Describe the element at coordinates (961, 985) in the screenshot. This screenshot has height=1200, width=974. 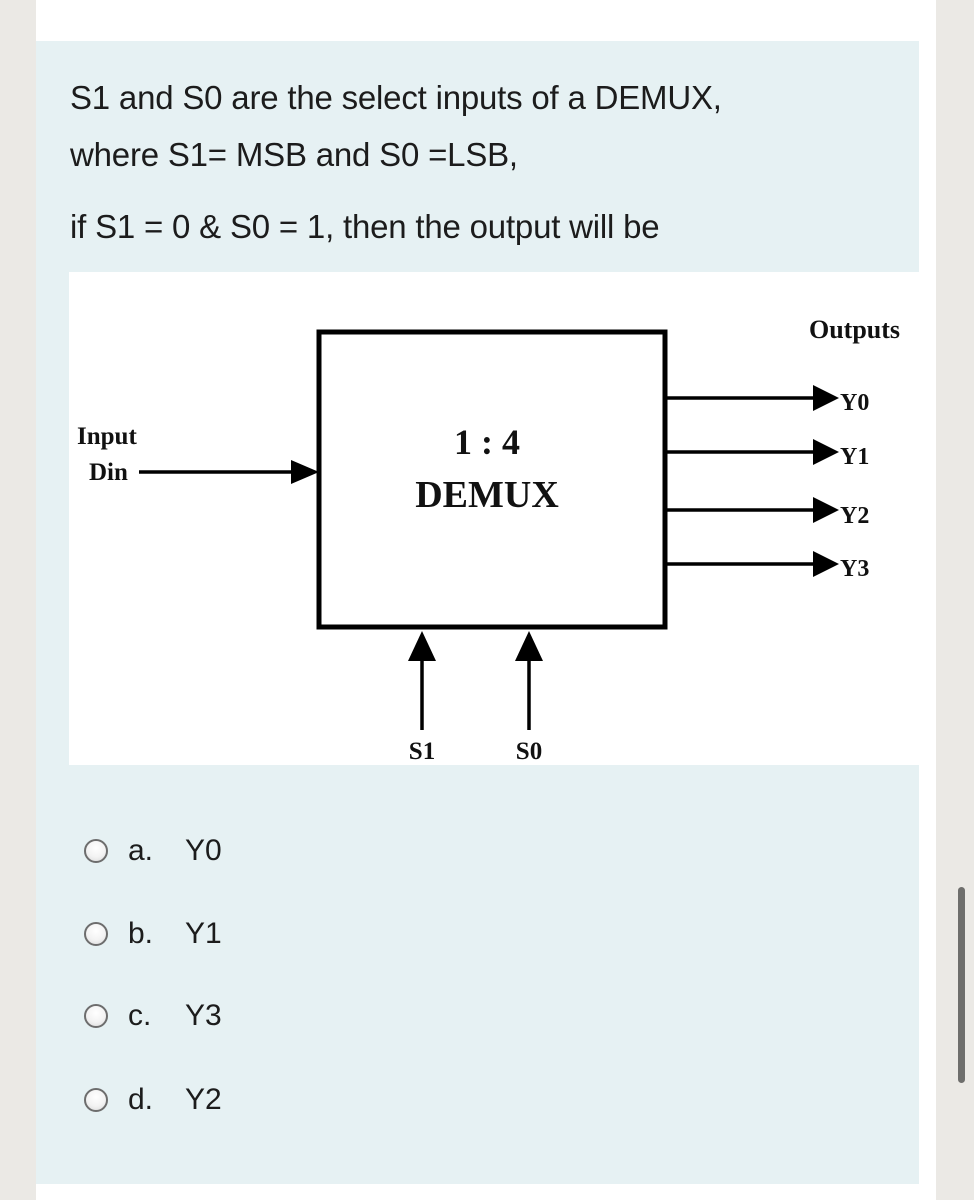
I see `vertical-scrollbar` at that location.